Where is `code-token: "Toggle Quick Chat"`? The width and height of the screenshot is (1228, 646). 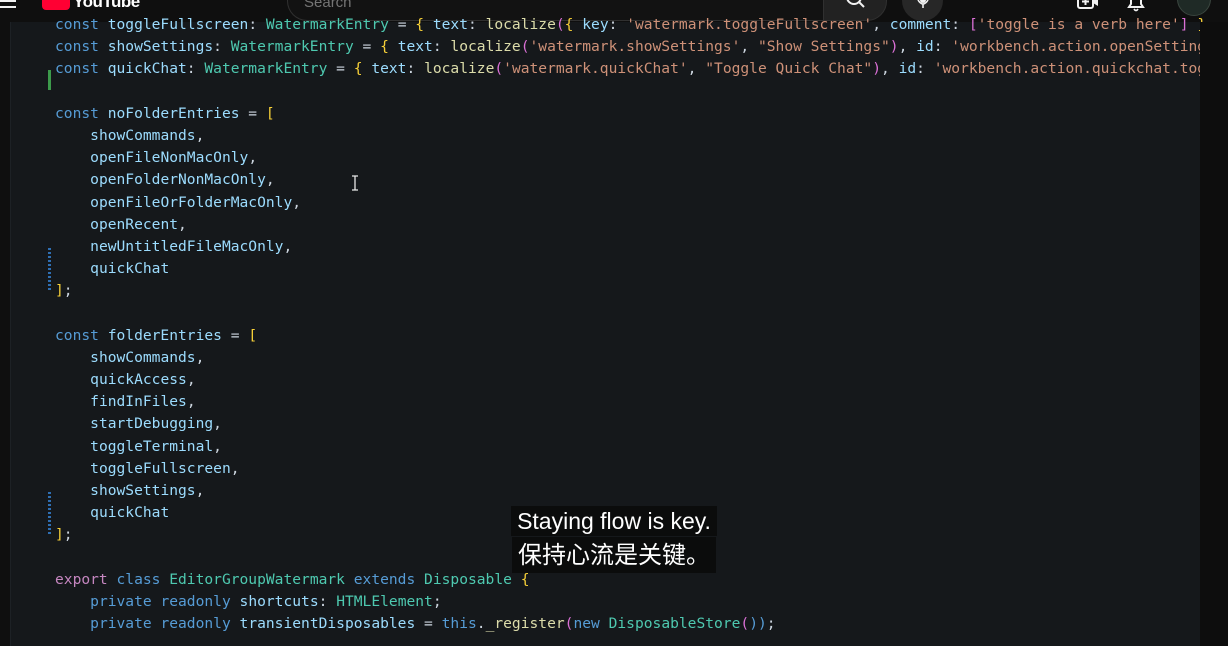
code-token: "Toggle Quick Chat" is located at coordinates (789, 69).